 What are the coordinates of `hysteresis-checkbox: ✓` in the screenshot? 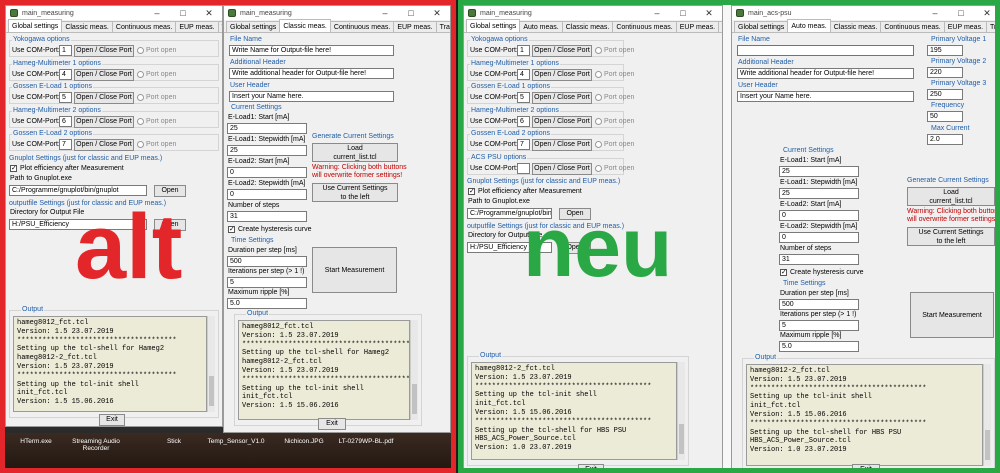 It's located at (783, 272).